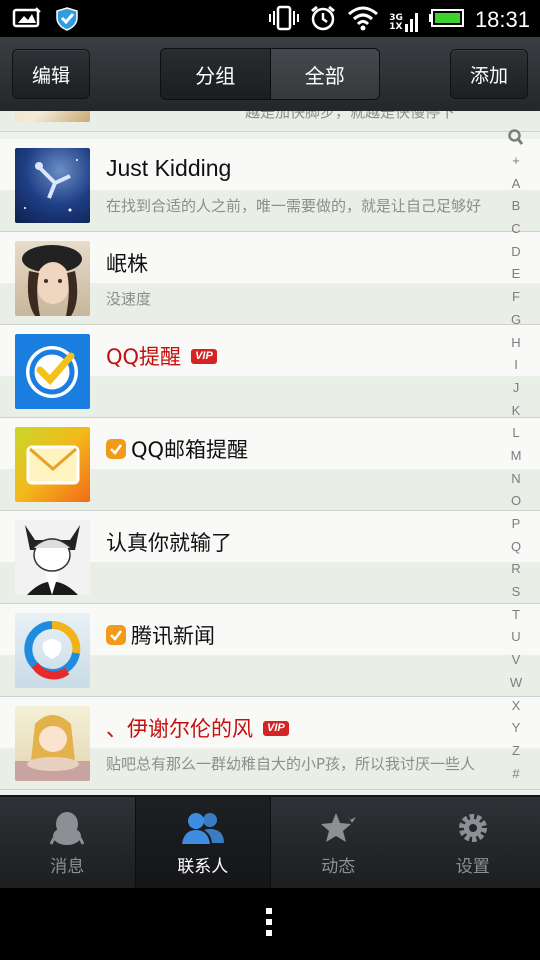 Image resolution: width=540 pixels, height=960 pixels. Describe the element at coordinates (27, 21) in the screenshot. I see `picture-icon` at that location.